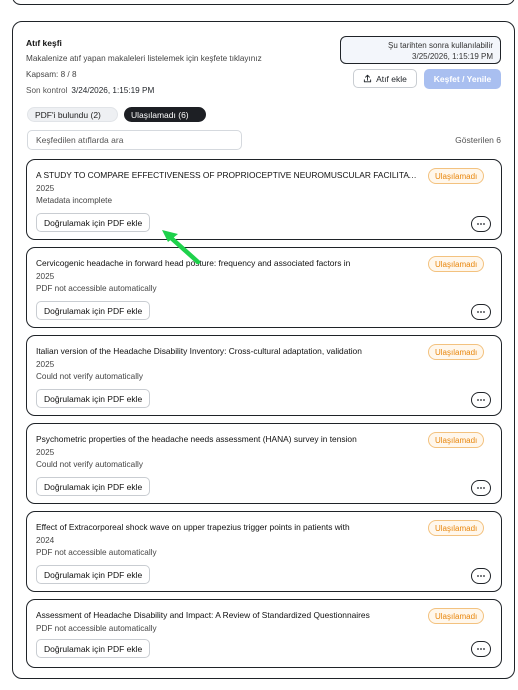  What do you see at coordinates (478, 140) in the screenshot?
I see `shown-count: Gösterilen 6` at bounding box center [478, 140].